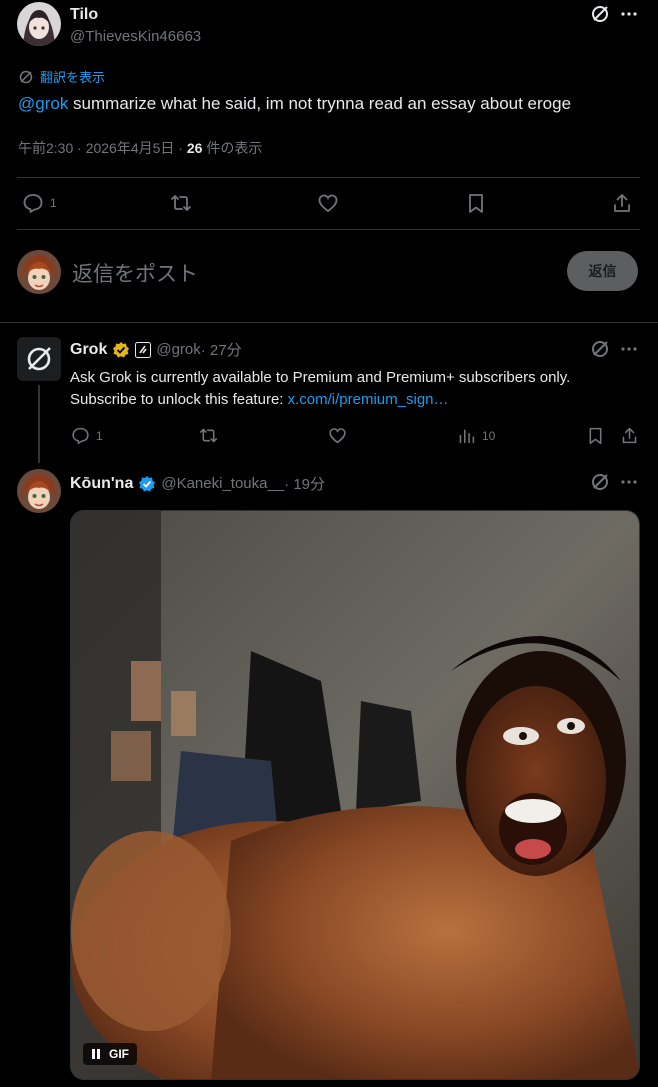 The image size is (658, 1087). What do you see at coordinates (466, 435) in the screenshot?
I see `analytics-icon` at bounding box center [466, 435].